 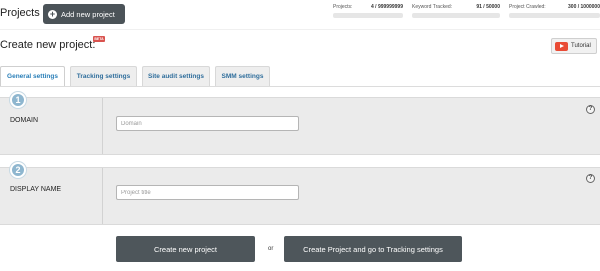 I want to click on crawled-stat-value: 300 / 1000000, so click(x=584, y=7).